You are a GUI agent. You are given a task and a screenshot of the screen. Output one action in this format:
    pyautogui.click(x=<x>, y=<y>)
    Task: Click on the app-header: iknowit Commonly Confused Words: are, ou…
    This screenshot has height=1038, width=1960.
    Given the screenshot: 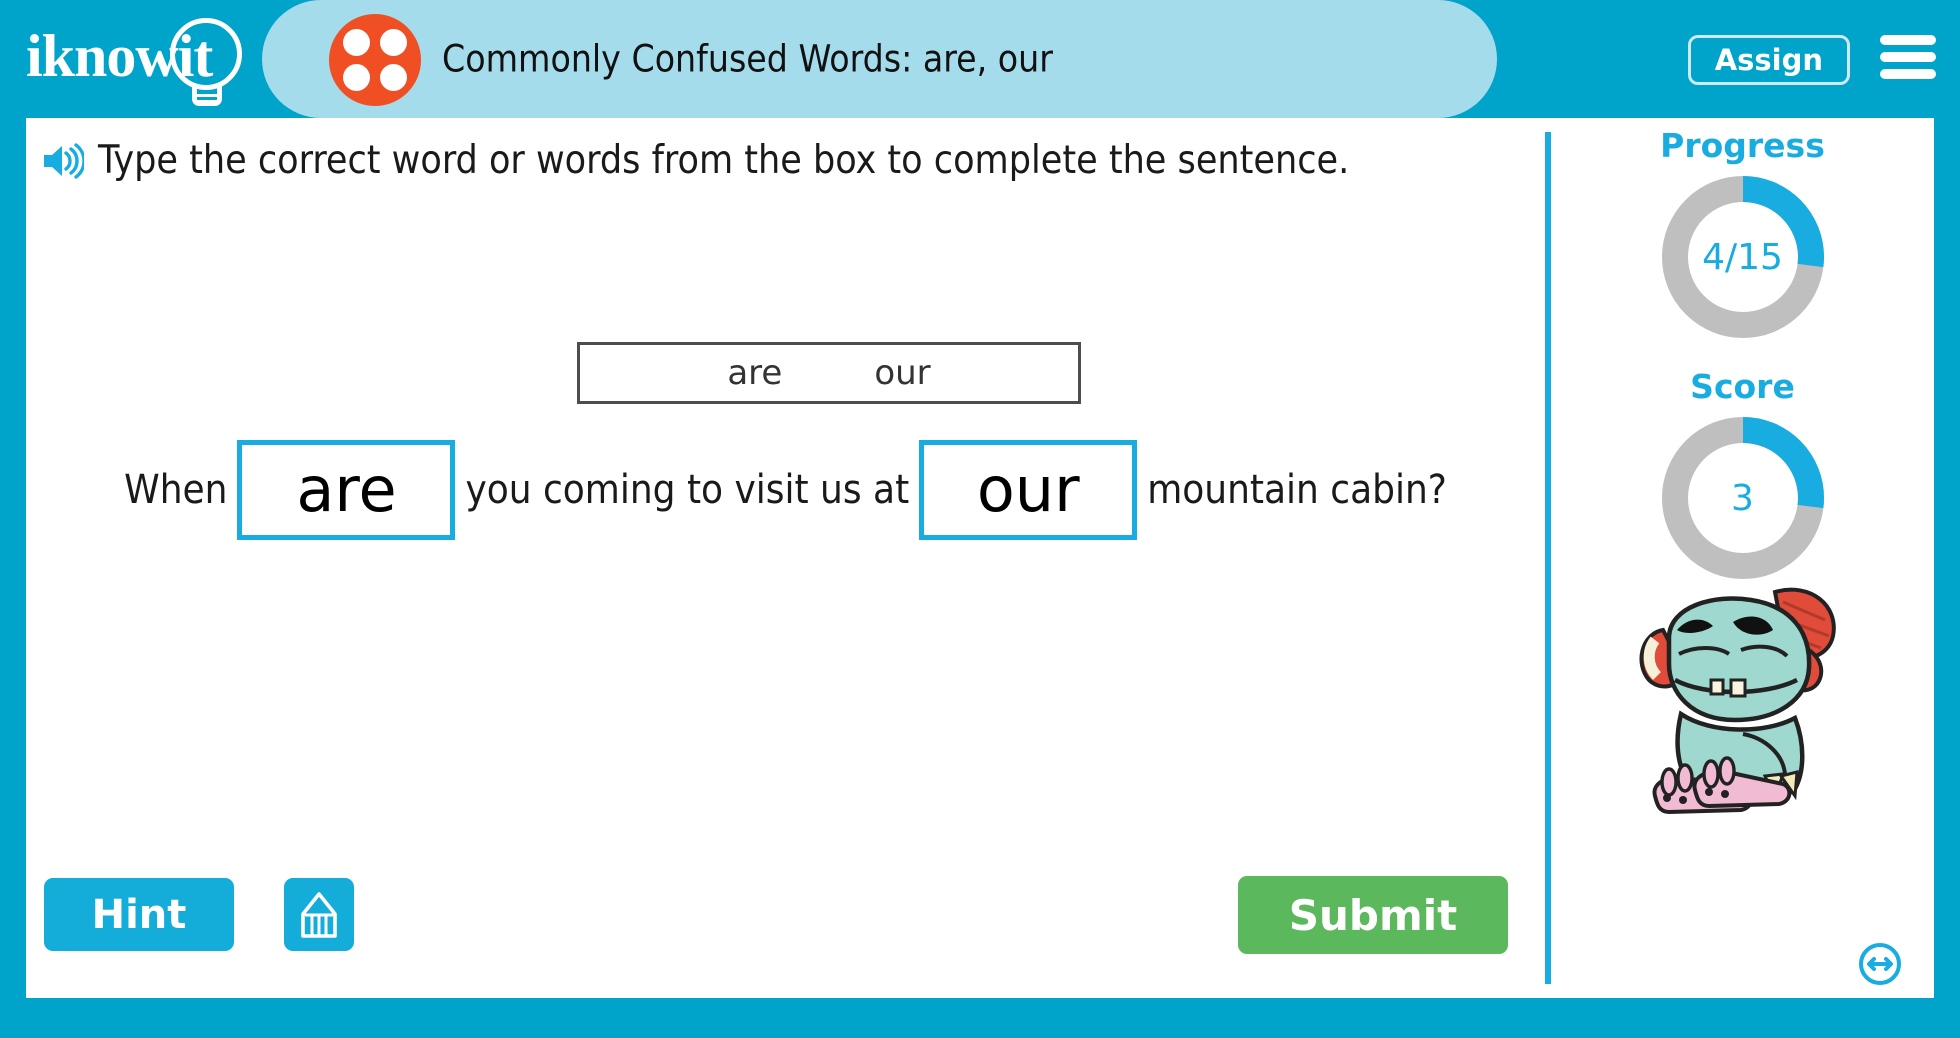 What is the action you would take?
    pyautogui.click(x=980, y=59)
    